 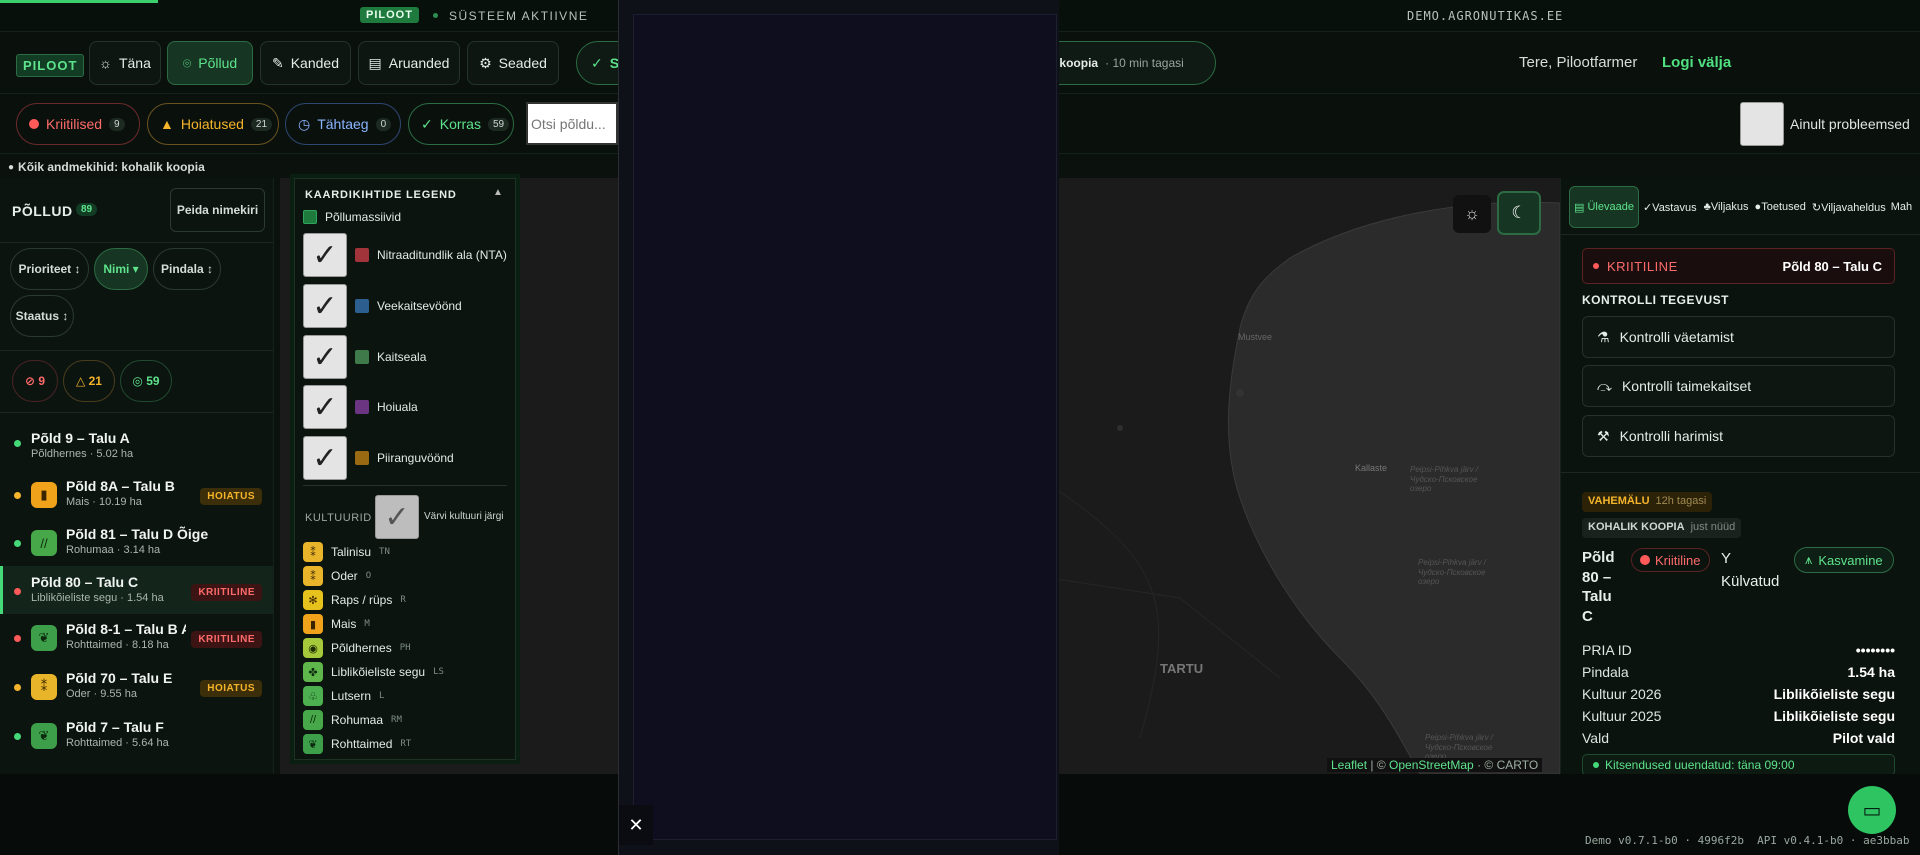 What do you see at coordinates (1738, 386) in the screenshot?
I see `check-plant-protection-button: ⤼ Kontrolli taimekaitset` at bounding box center [1738, 386].